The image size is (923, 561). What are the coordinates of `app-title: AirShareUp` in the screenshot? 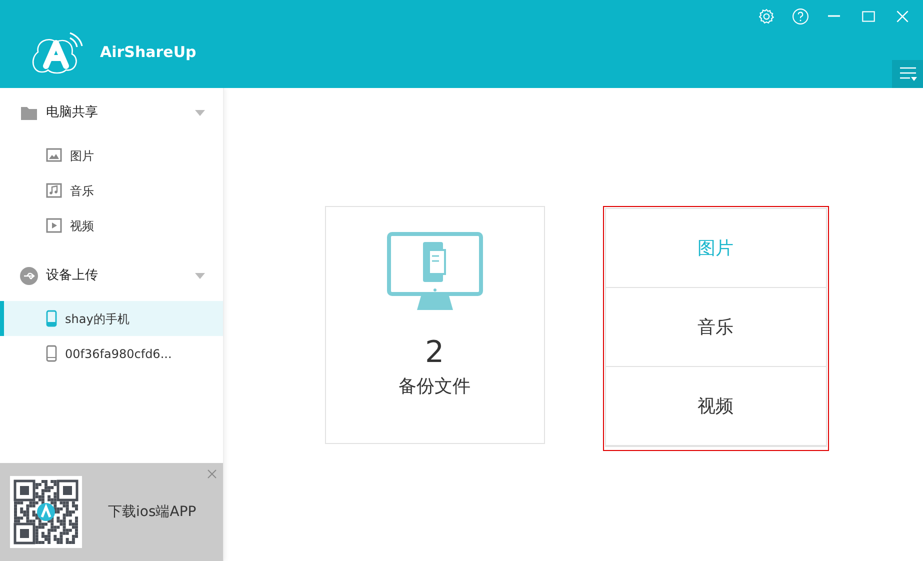 It's located at (148, 52).